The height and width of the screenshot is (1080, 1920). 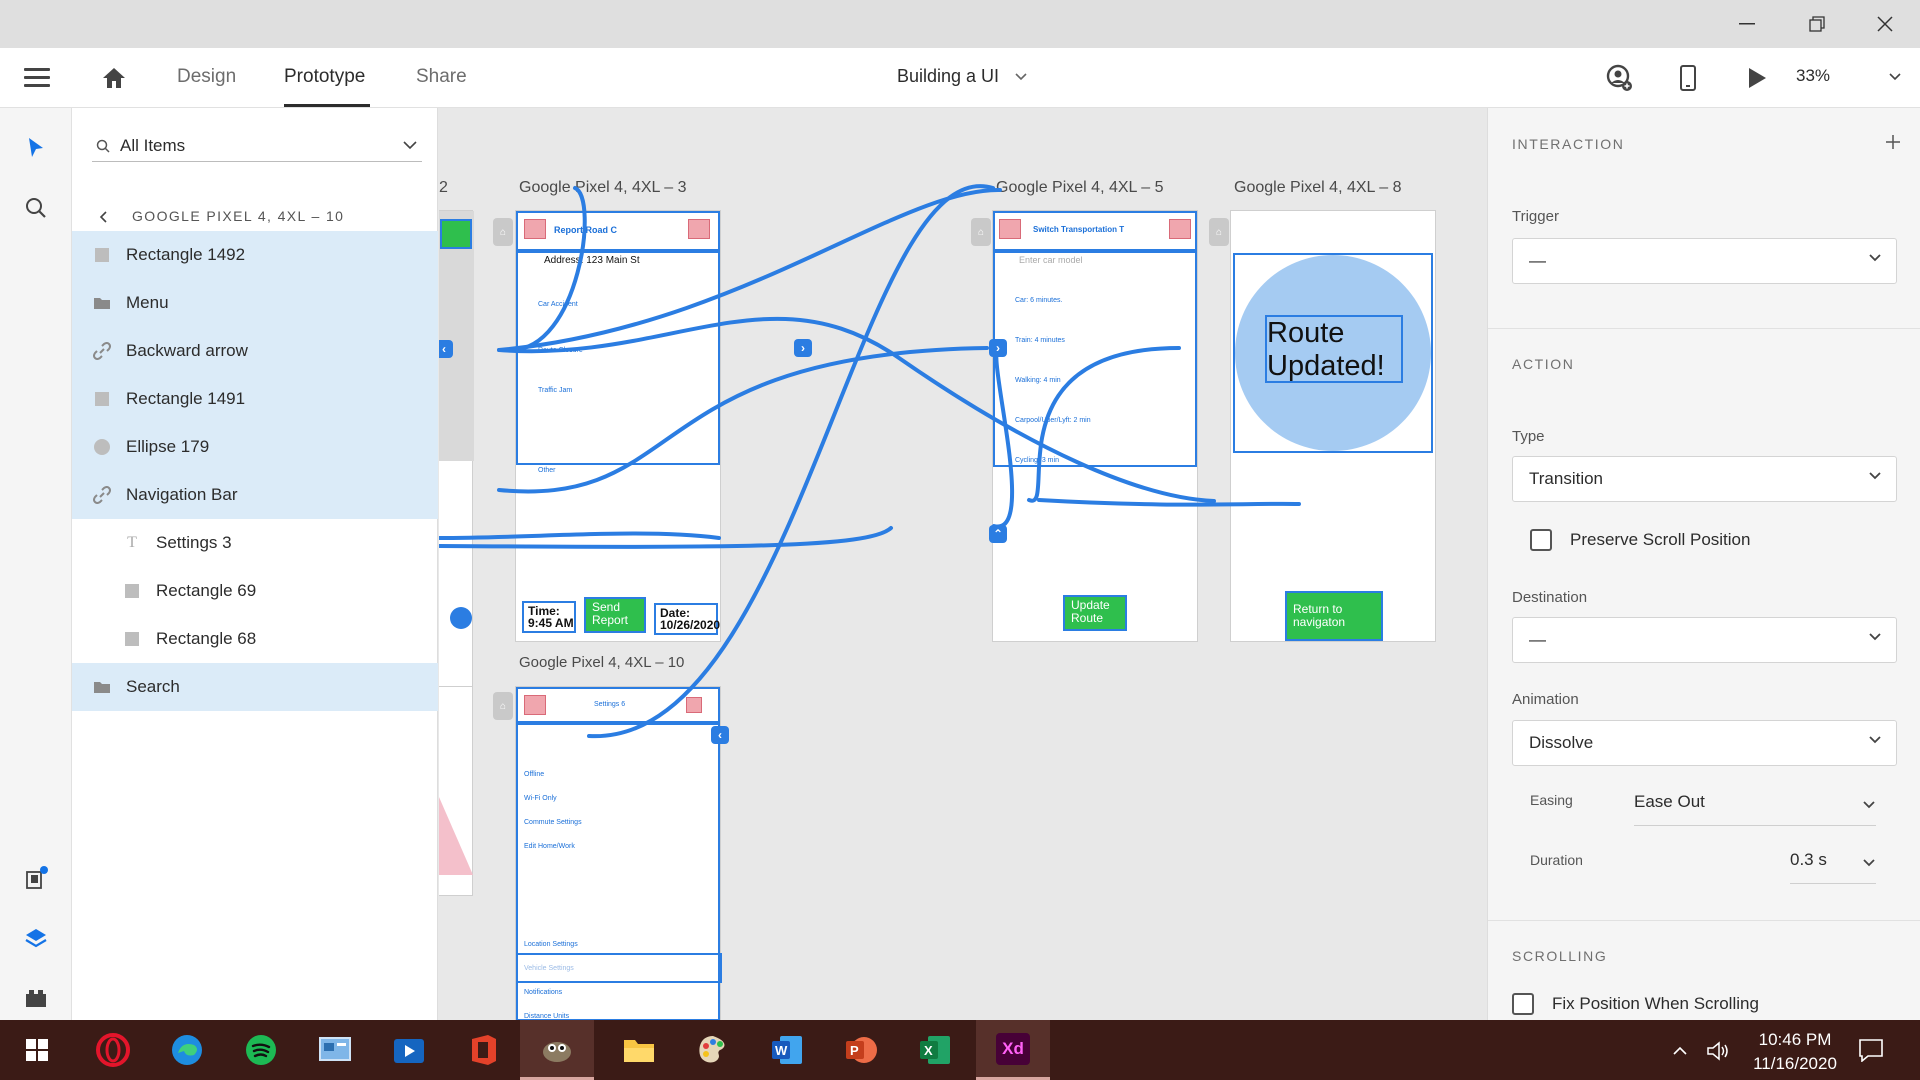 I want to click on paint-icon, so click(x=713, y=1050).